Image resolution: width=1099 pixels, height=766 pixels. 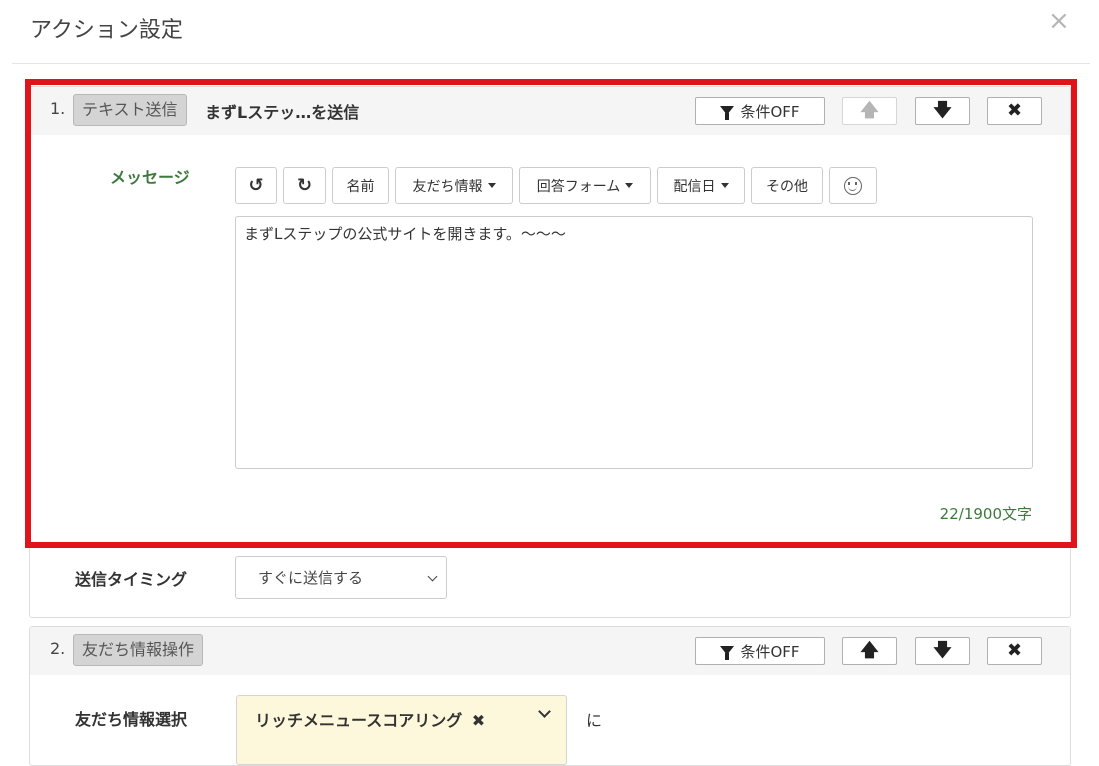 I want to click on answer-form-dropdown: 回答フォーム, so click(x=585, y=185).